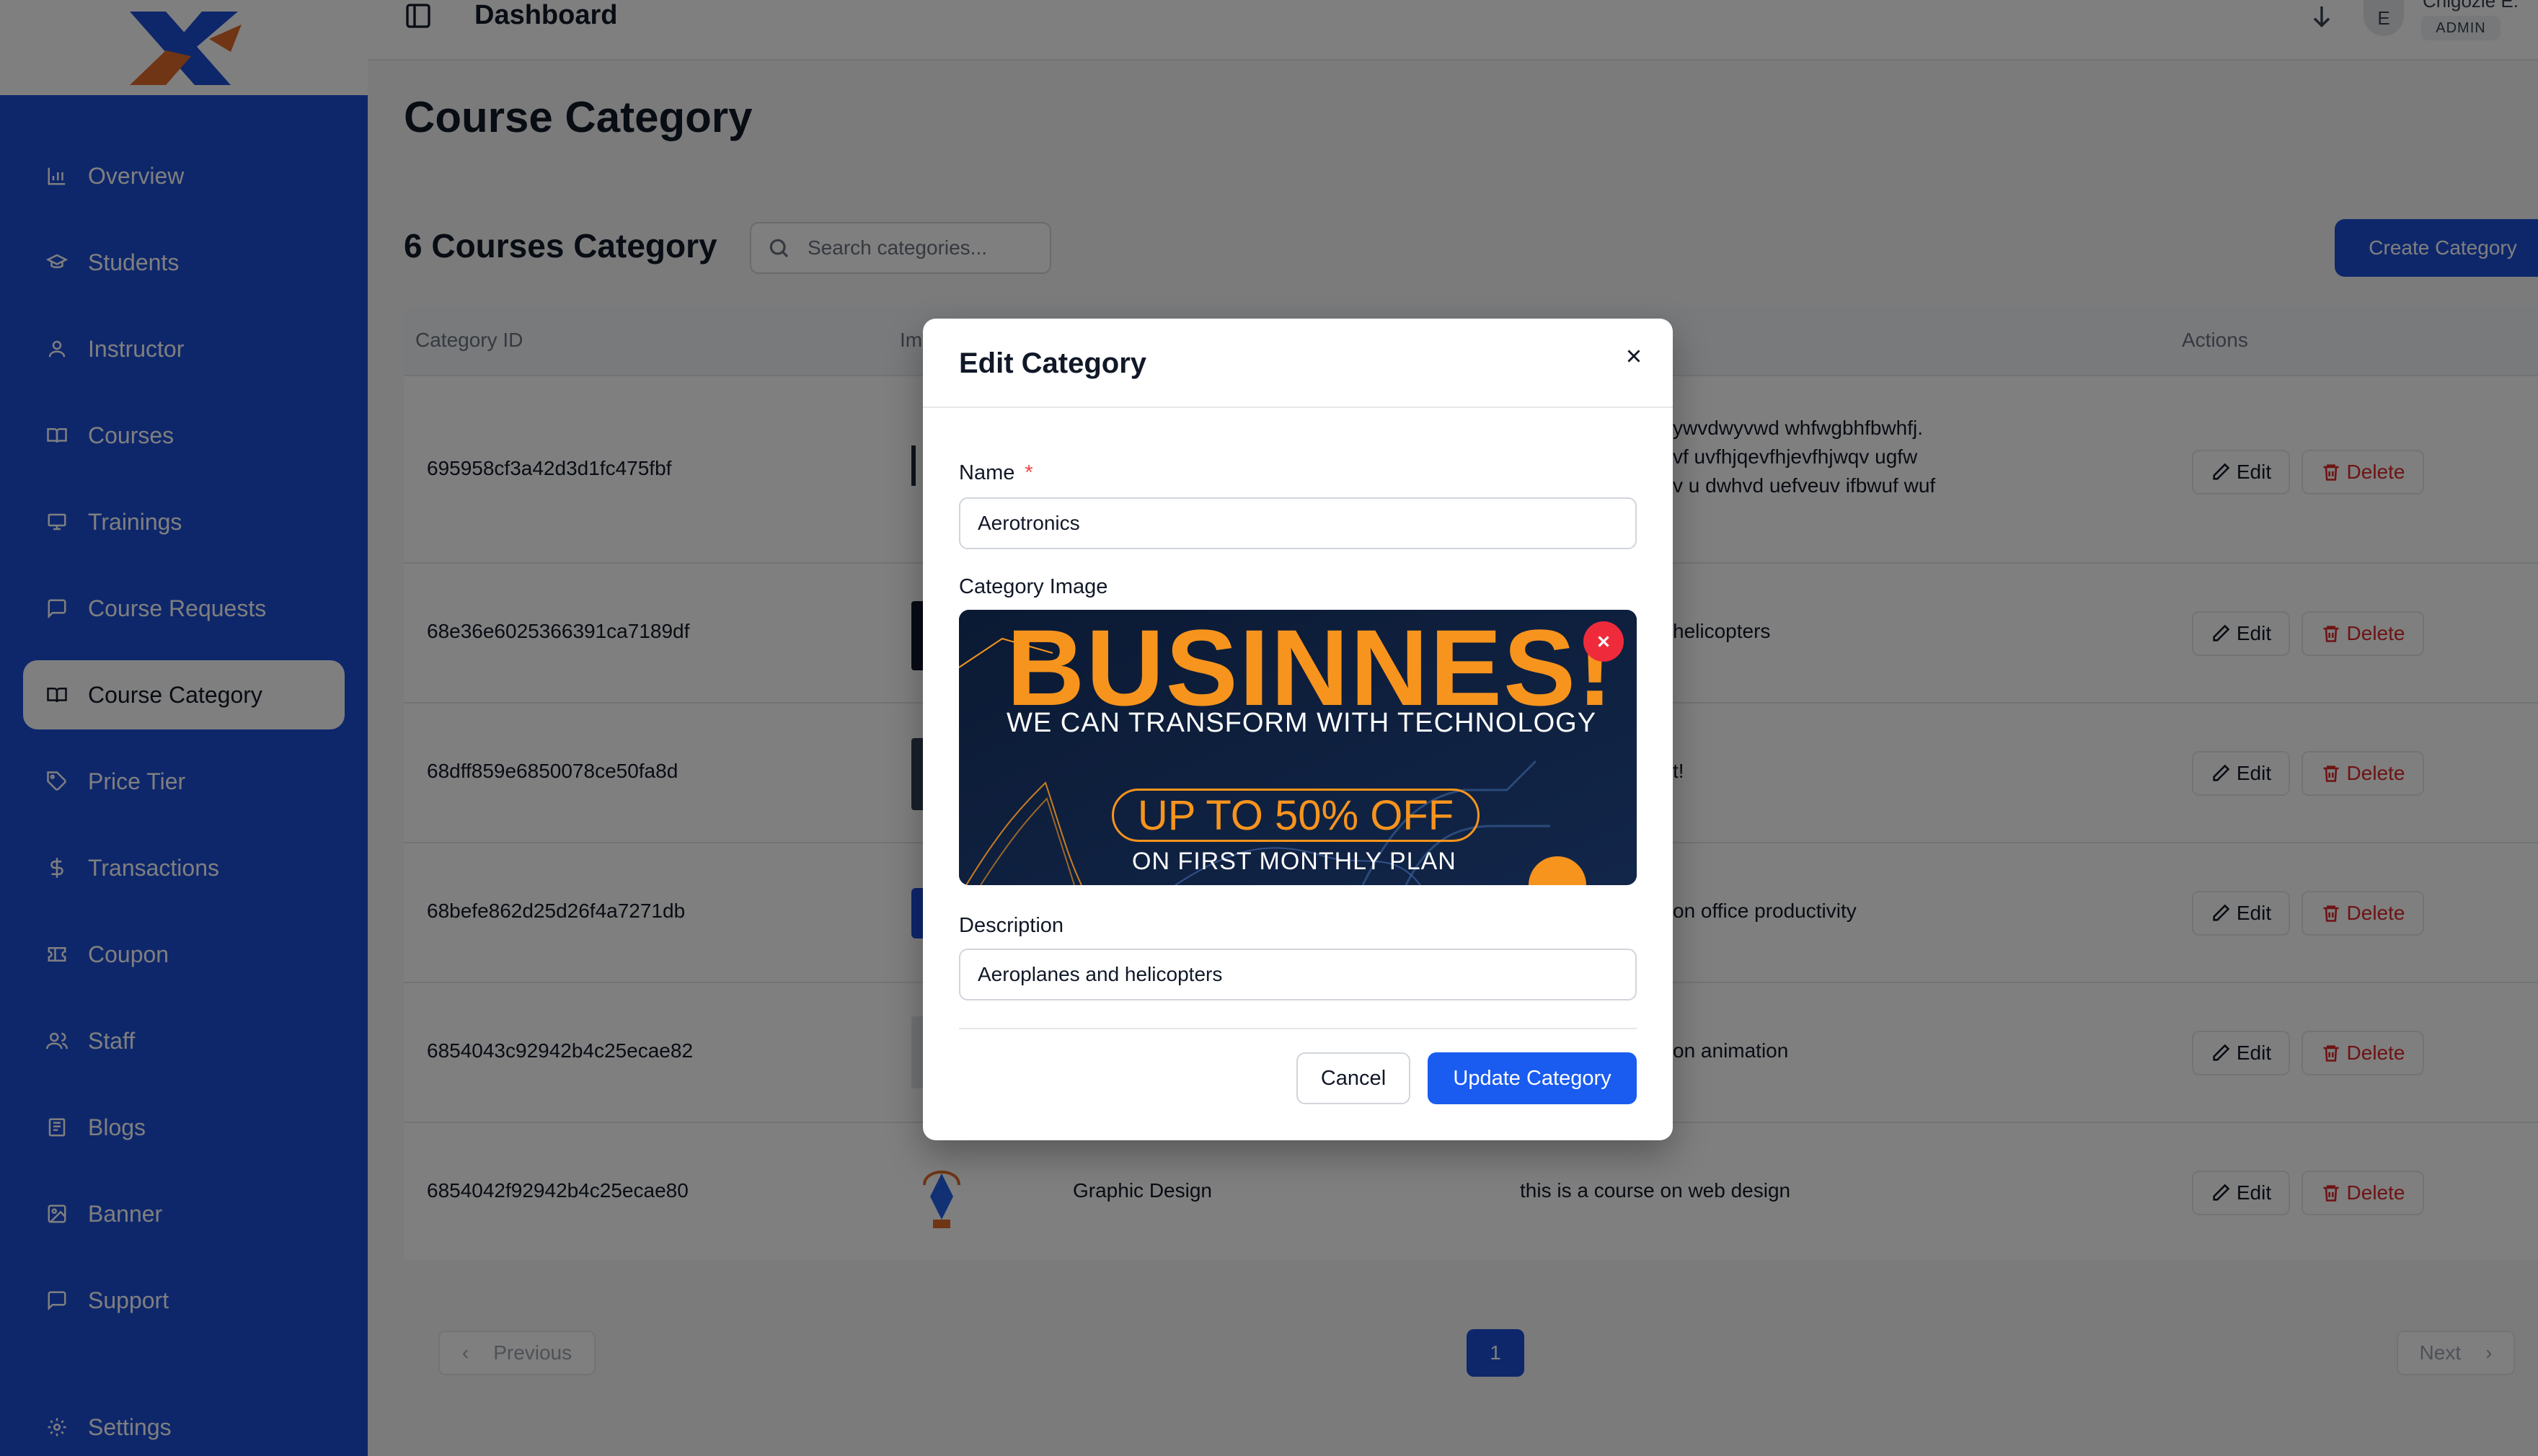 The width and height of the screenshot is (2538, 1456). I want to click on banner-subline: WE CAN TRANSFORM WITH TECHNOLOGY, so click(1302, 723).